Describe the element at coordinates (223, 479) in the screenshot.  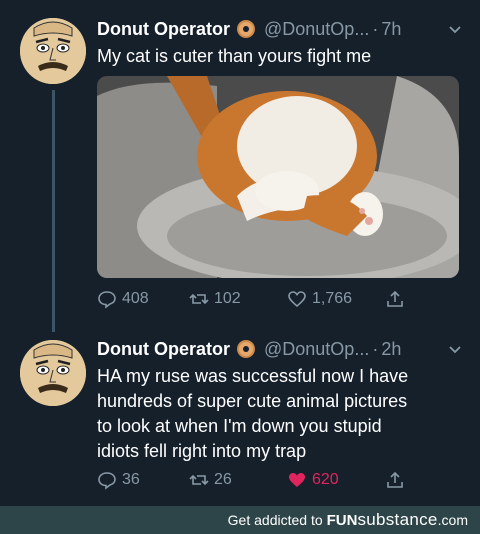
I see `retweet-count: 26` at that location.